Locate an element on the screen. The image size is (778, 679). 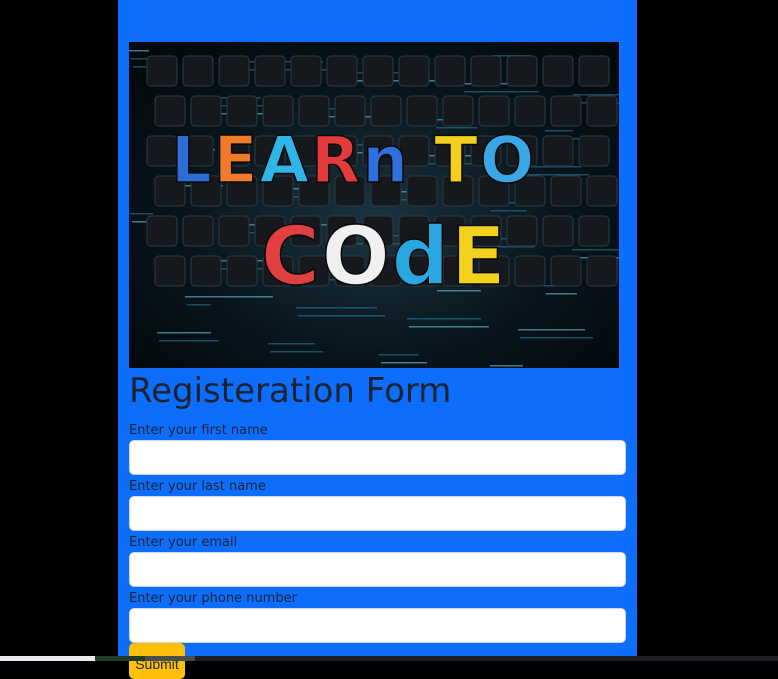
code-letters: COdE is located at coordinates (384, 256).